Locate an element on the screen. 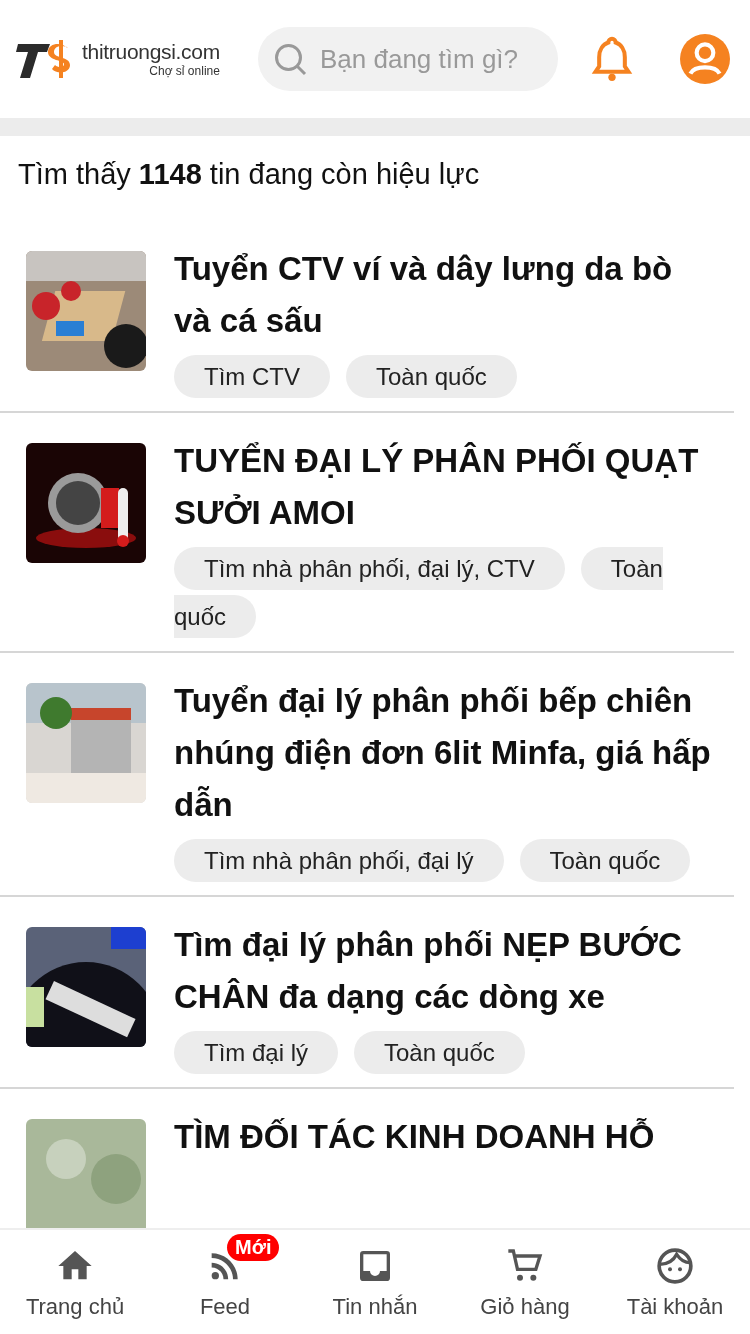 The image size is (750, 1334). nav-tab: Mới Feed is located at coordinates (225, 1282).